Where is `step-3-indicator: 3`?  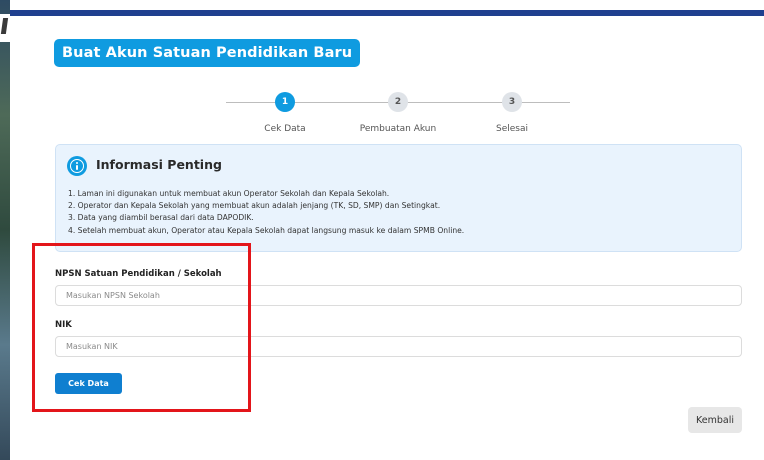 step-3-indicator: 3 is located at coordinates (512, 102).